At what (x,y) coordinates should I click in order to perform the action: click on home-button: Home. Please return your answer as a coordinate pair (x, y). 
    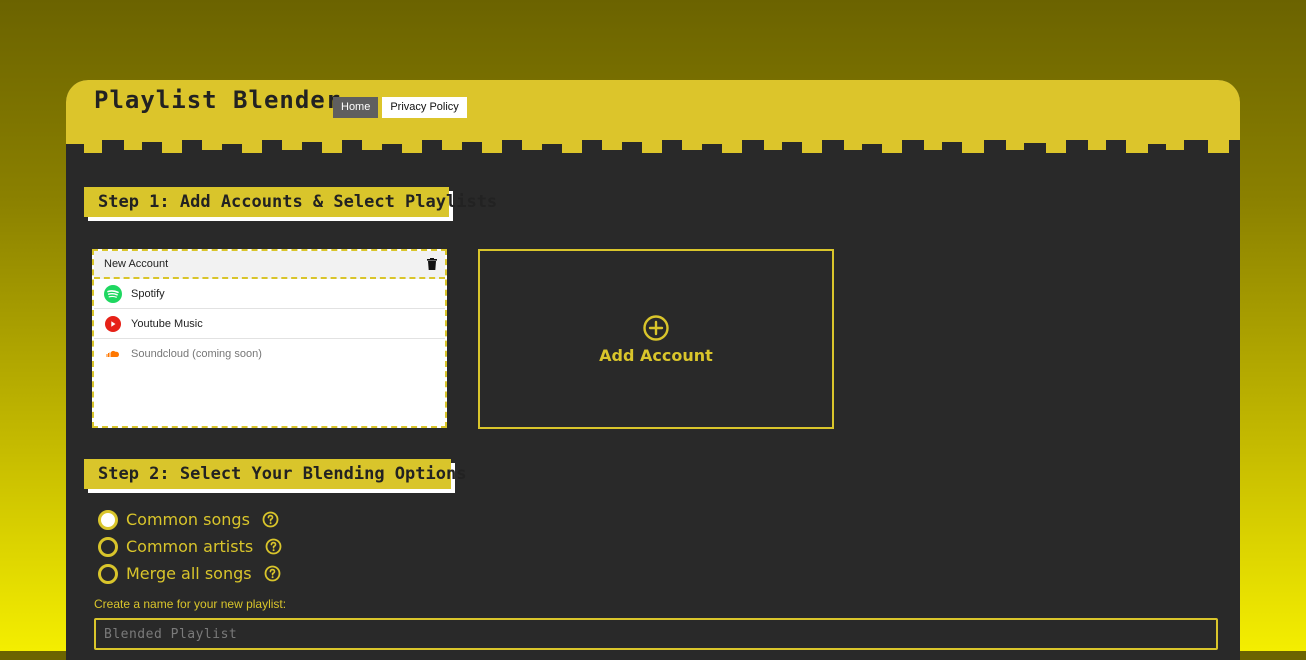
    Looking at the image, I should click on (356, 107).